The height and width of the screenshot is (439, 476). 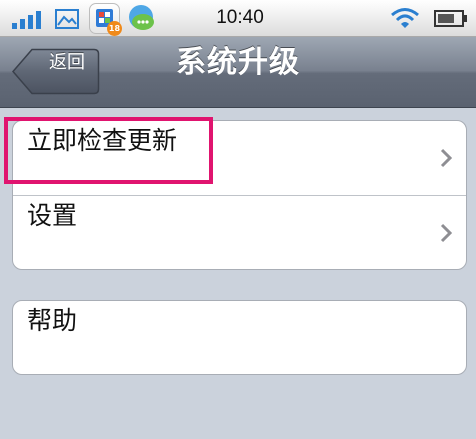 I want to click on highlight-annotation, so click(x=108, y=150).